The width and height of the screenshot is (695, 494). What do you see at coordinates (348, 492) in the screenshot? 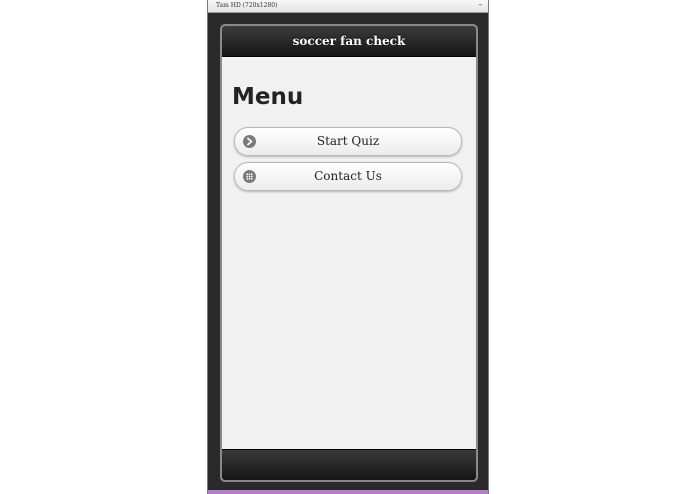
I see `window-bottom-accent` at bounding box center [348, 492].